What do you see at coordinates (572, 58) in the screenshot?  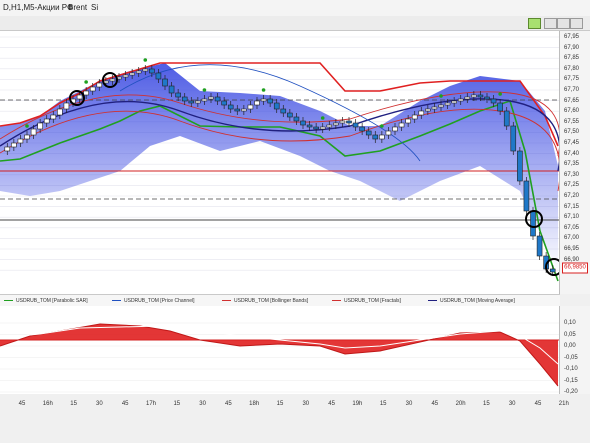 I see `price-axis-label: 67,85` at bounding box center [572, 58].